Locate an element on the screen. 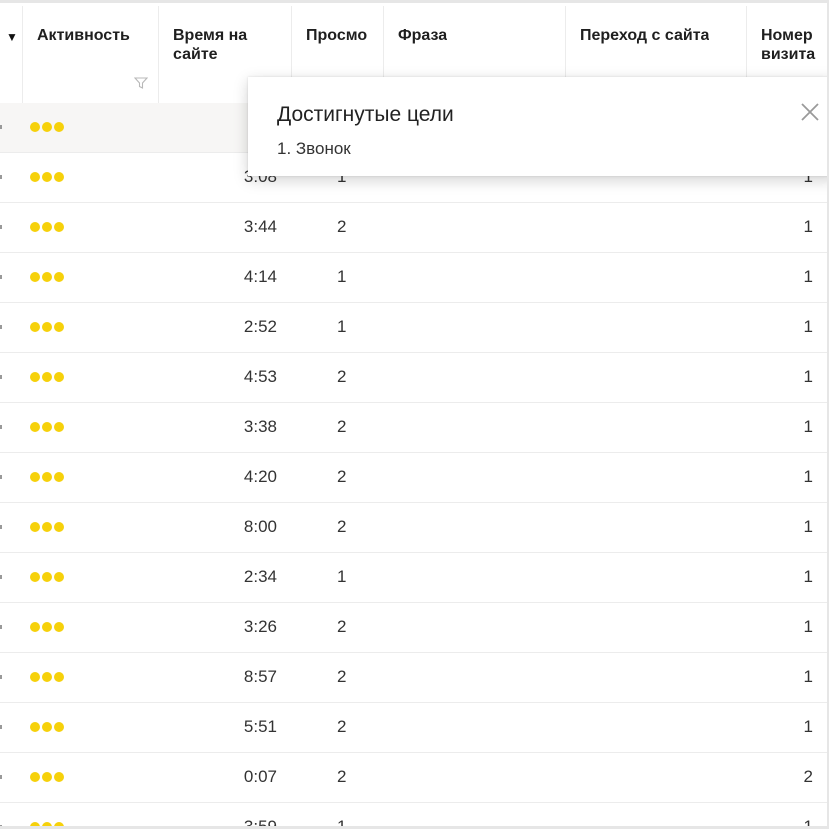 The image size is (829, 829). table-row: 3:38 2 1 is located at coordinates (413, 428).